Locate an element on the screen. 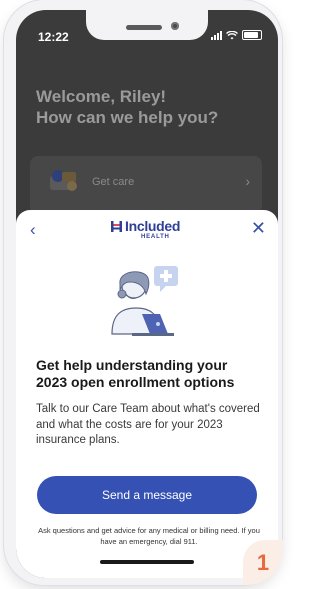 The image size is (320, 589). get-care-card: Get care › is located at coordinates (146, 185).